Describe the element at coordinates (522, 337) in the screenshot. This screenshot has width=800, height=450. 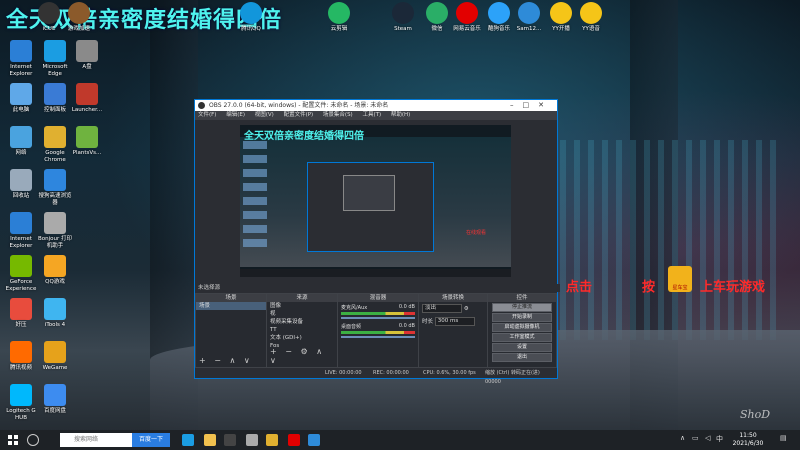
I see `studio-mode-button: 工作室模式` at that location.